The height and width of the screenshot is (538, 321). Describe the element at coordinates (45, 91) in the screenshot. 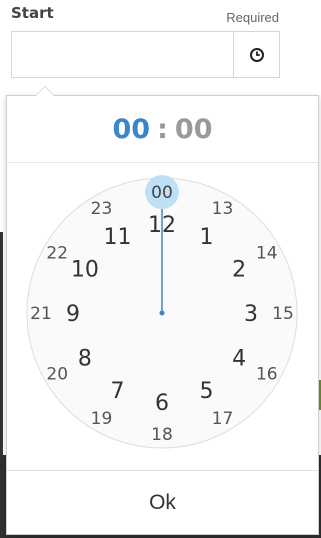

I see `popover-arrow` at that location.